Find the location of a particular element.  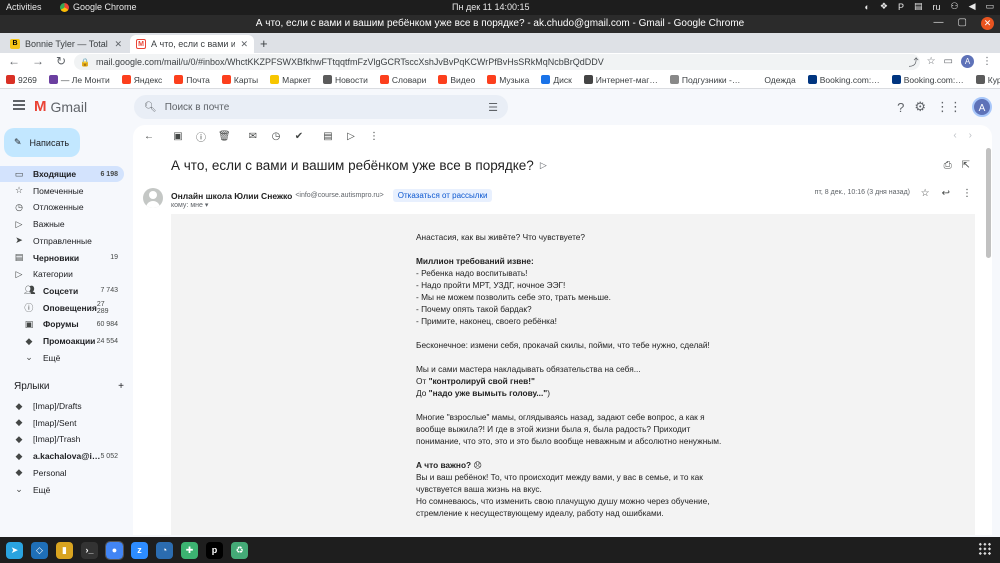

dock-timer-icon: ◔ is located at coordinates (164, 550).